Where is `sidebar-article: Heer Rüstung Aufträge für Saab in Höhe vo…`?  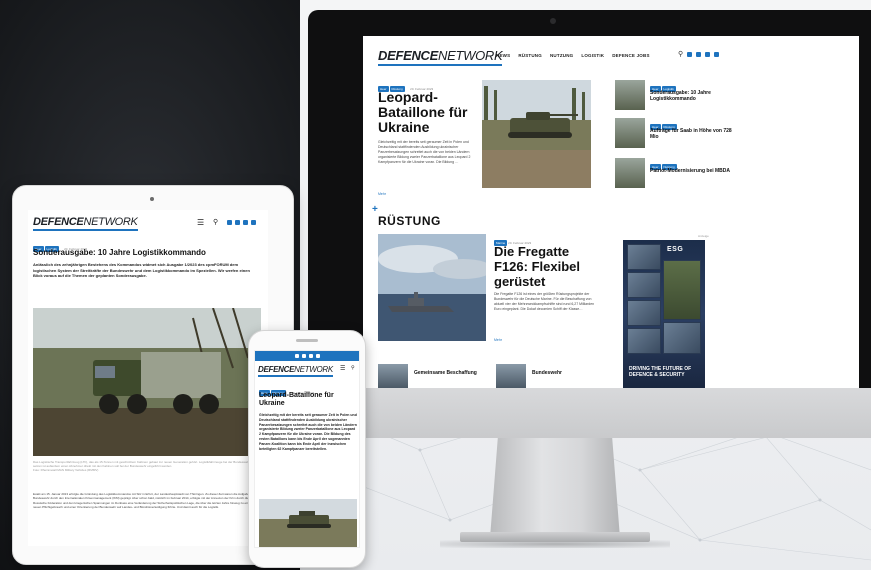
sidebar-article: Heer Rüstung Aufträge für Saab in Höhe vo… is located at coordinates (675, 135).